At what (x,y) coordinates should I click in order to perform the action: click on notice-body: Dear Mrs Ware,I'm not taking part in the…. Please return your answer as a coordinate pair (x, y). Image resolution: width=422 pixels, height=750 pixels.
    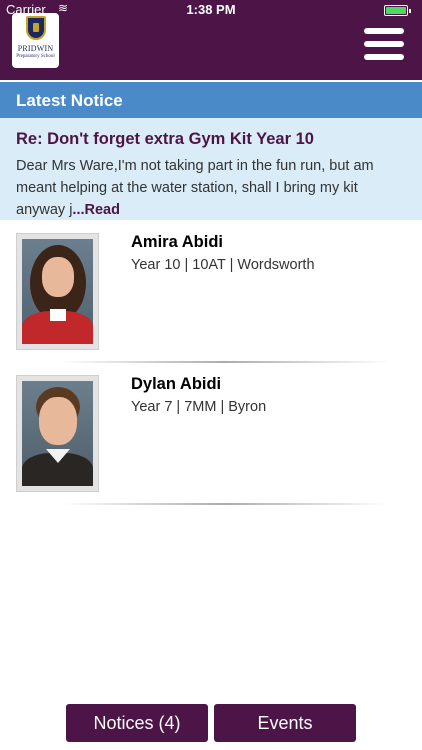
    Looking at the image, I should click on (212, 188).